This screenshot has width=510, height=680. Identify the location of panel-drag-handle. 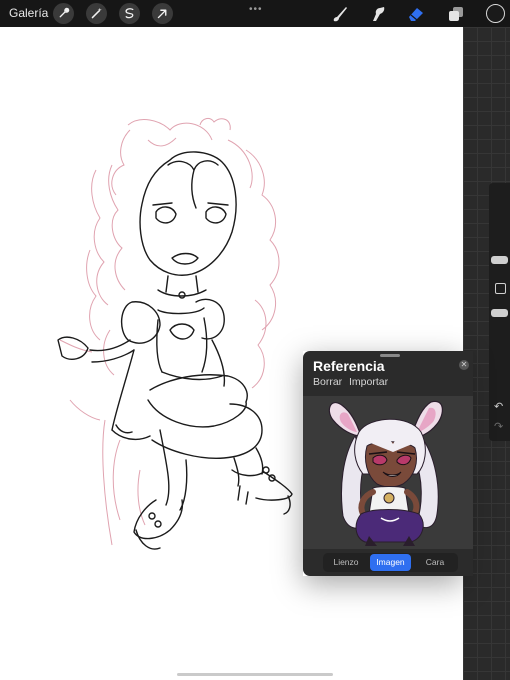
(390, 355).